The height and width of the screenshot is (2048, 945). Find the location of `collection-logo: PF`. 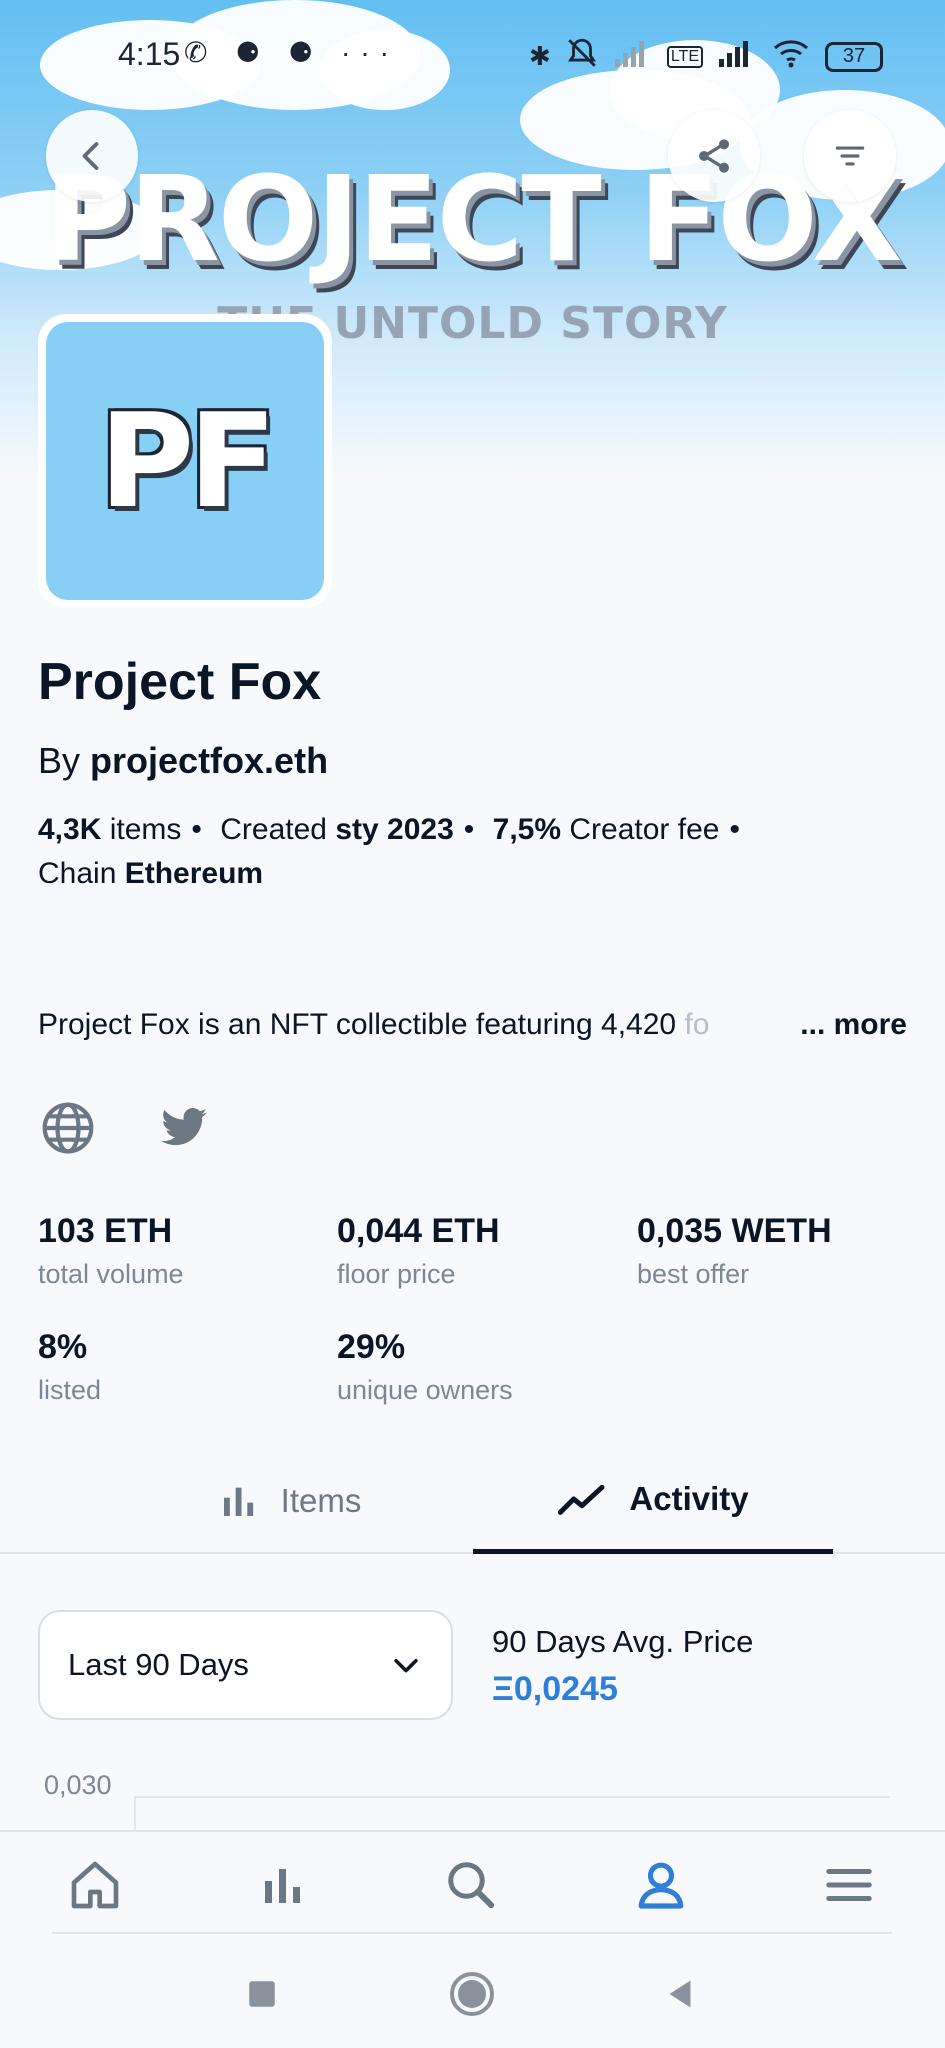

collection-logo: PF is located at coordinates (185, 461).